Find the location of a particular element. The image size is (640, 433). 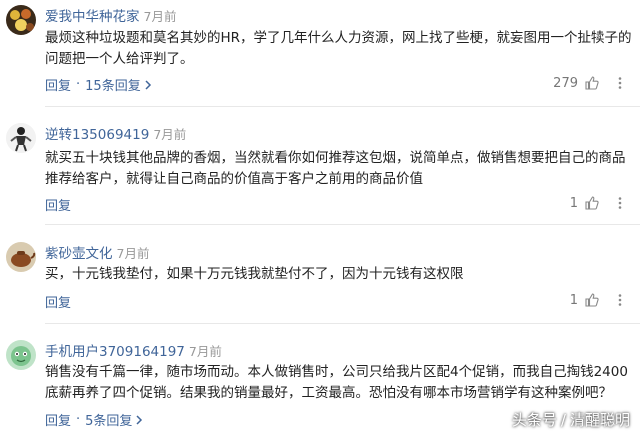

comment-actions: 回复 · 5条回复 is located at coordinates (94, 419).